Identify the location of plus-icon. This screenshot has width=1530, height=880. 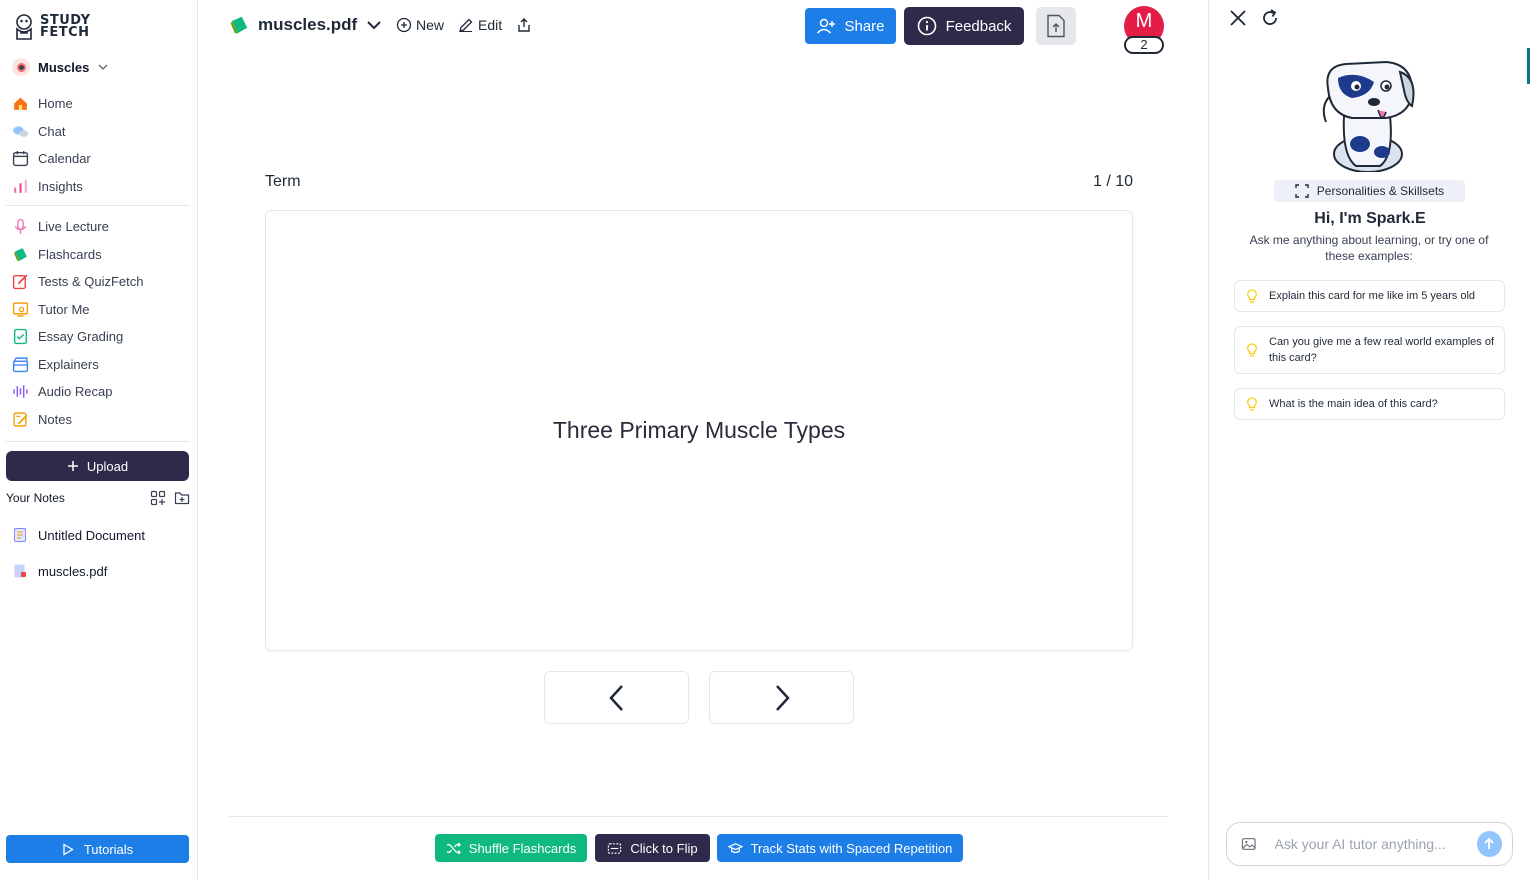
(72, 466).